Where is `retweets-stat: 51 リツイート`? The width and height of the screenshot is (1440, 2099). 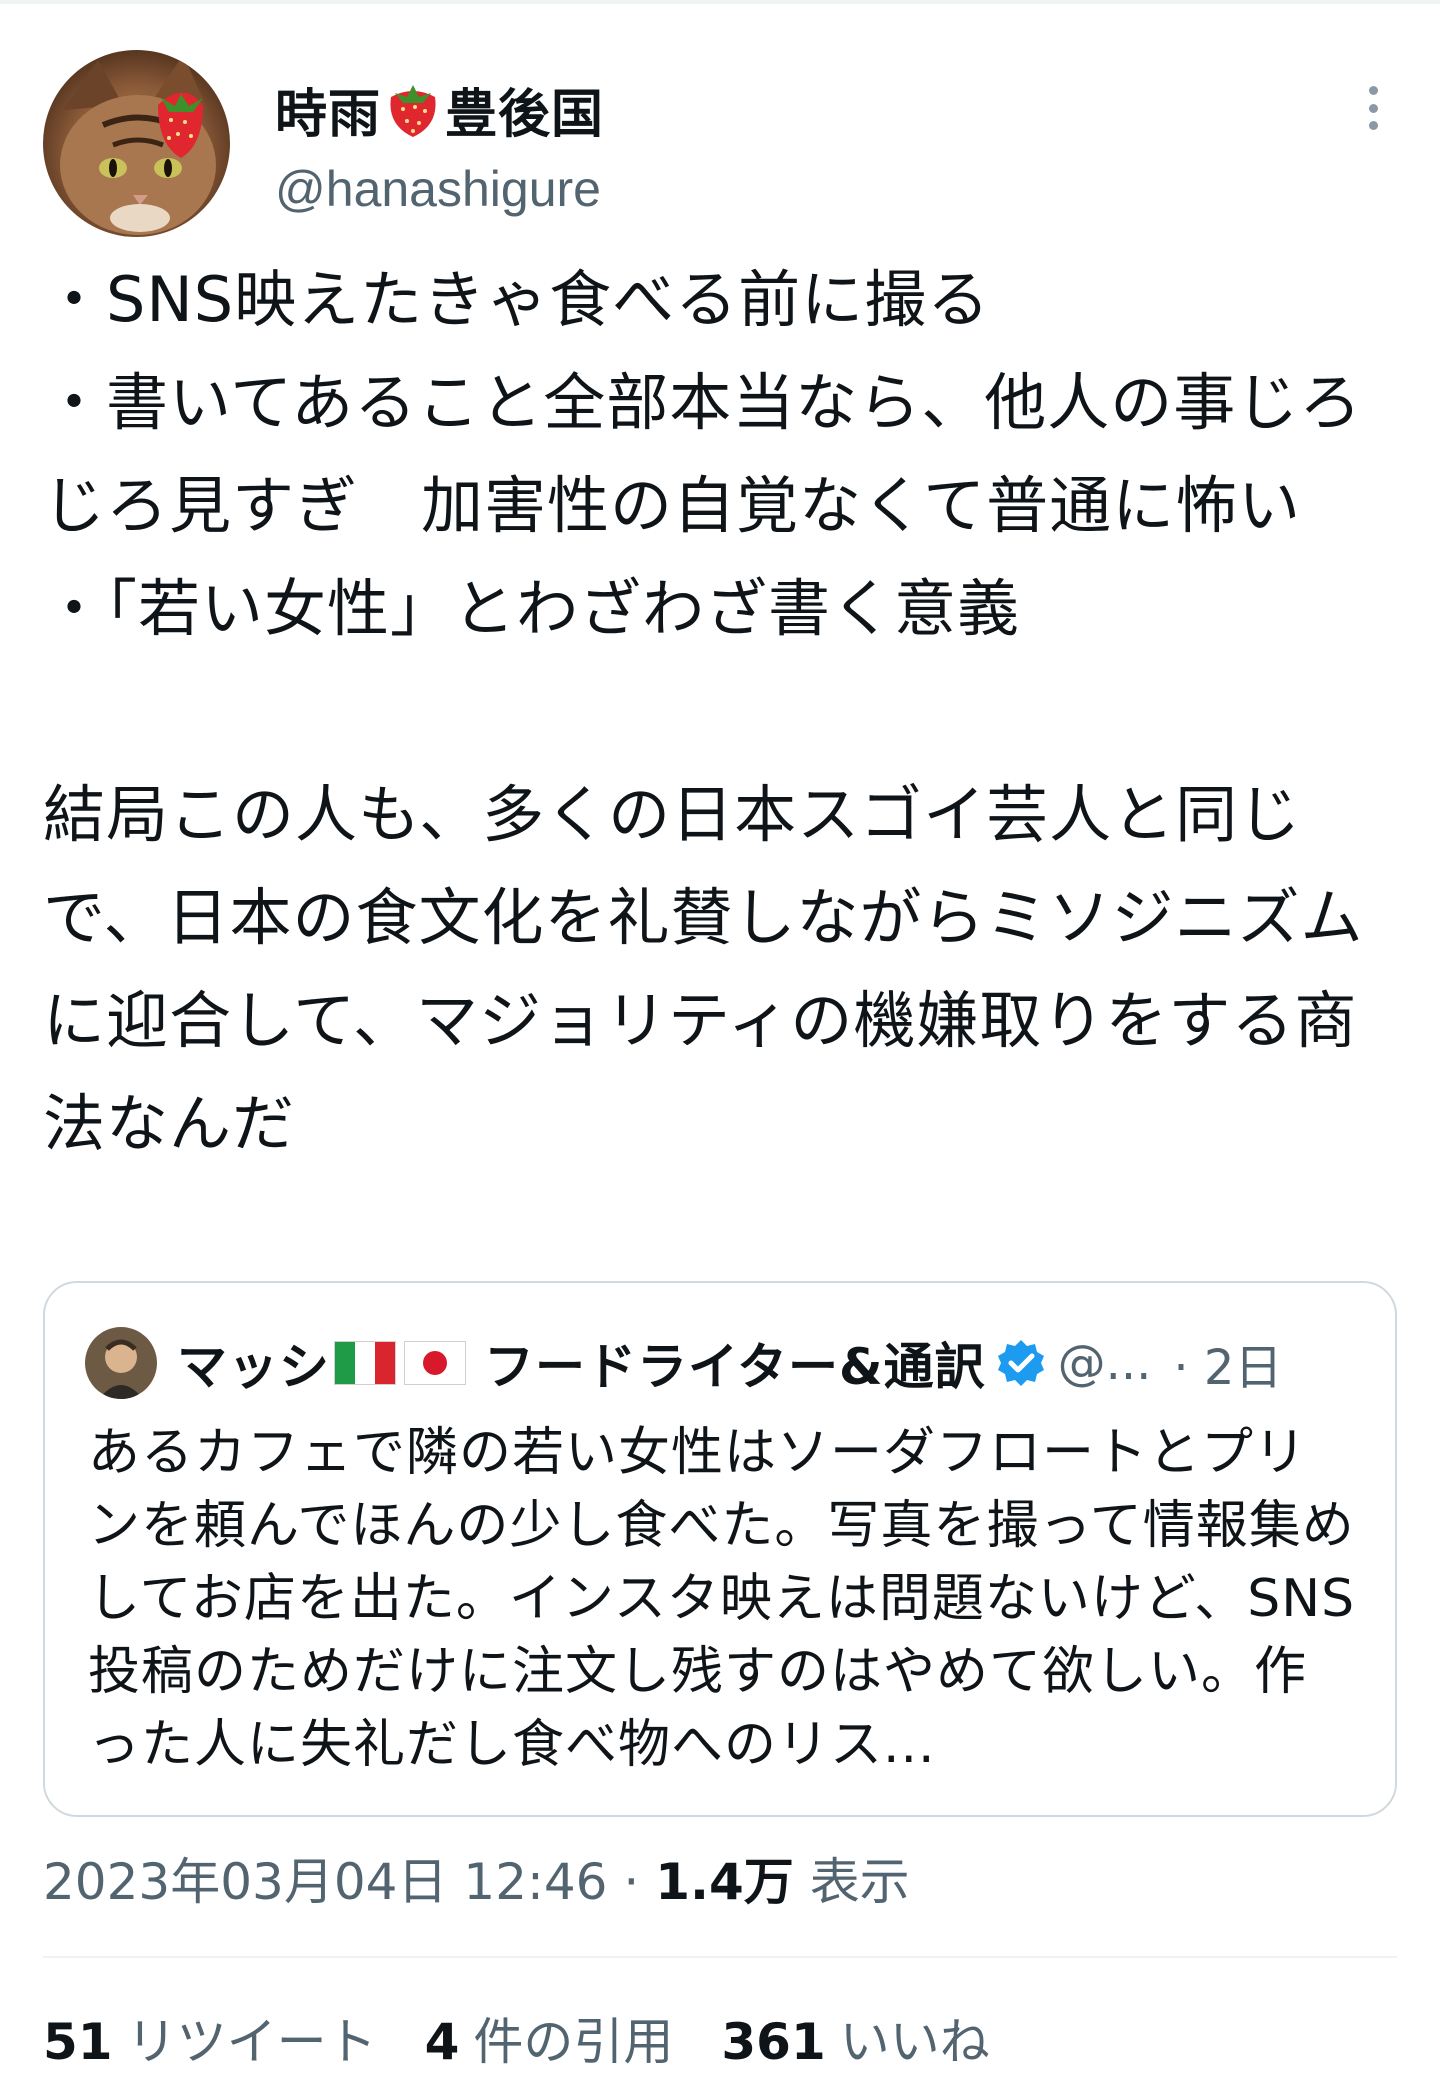 retweets-stat: 51 リツイート is located at coordinates (210, 2038).